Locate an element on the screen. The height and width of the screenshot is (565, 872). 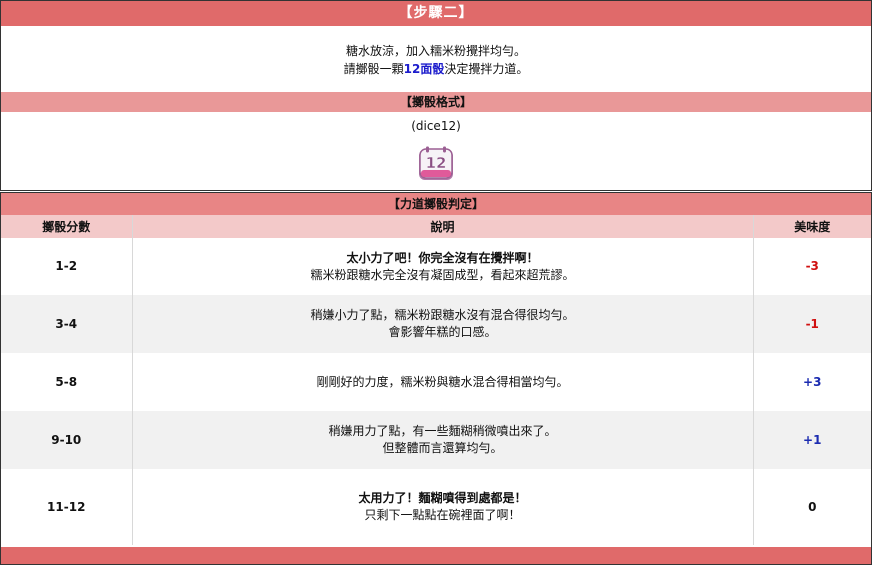
row-taste: -3 is located at coordinates (812, 266).